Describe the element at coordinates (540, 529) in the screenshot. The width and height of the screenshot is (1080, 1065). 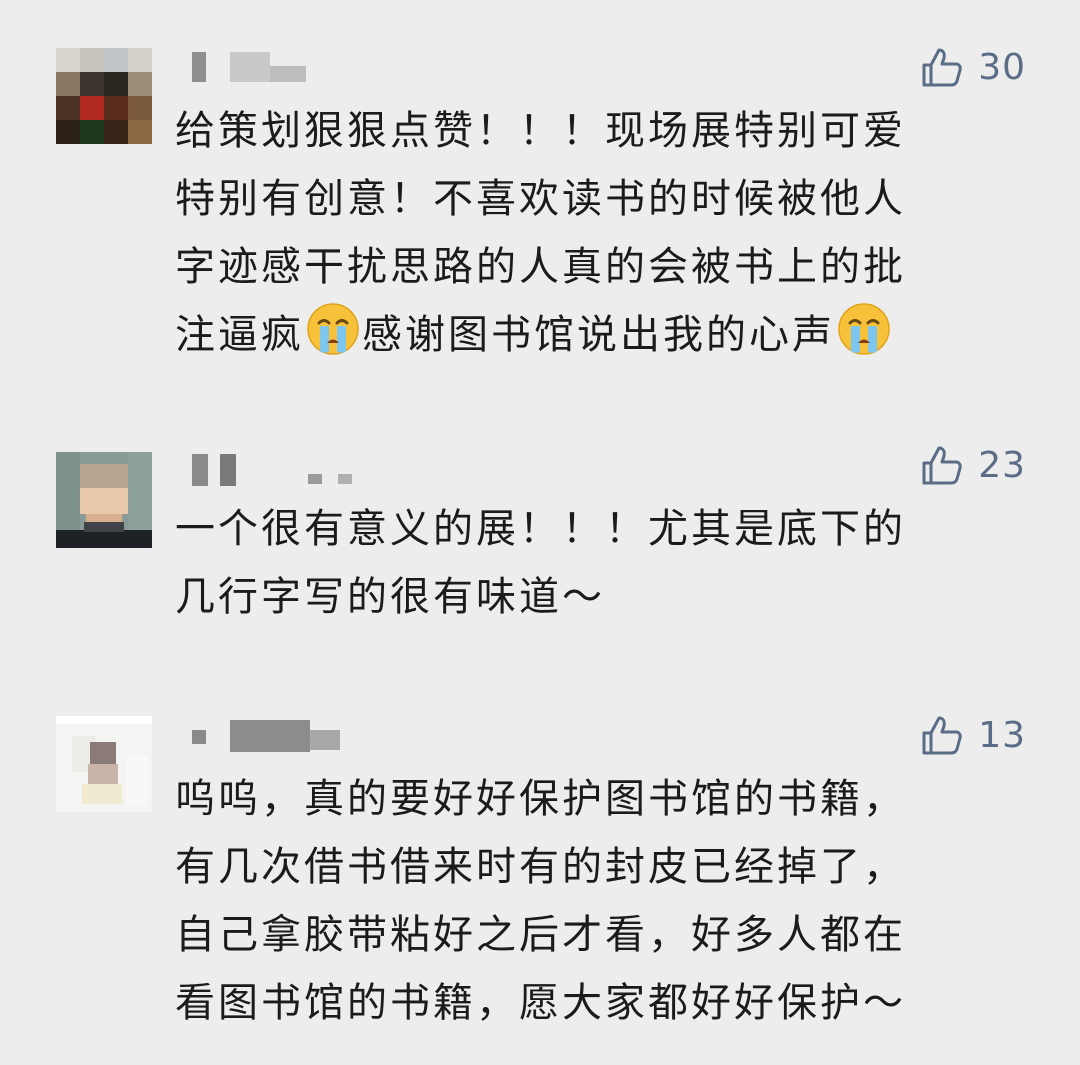
I see `comment-line: 一个很有意义的展！！！尤其是底下的` at that location.